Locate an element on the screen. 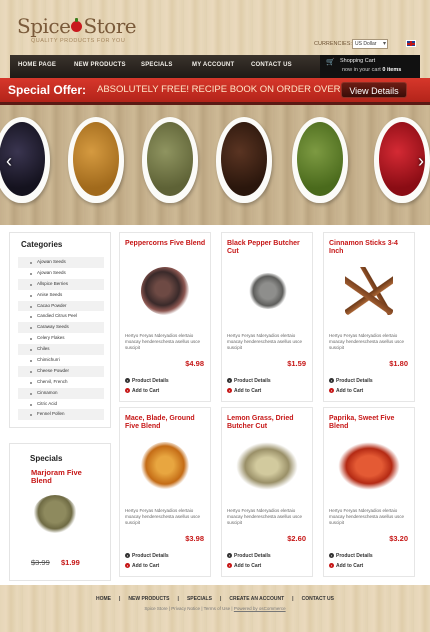 Image resolution: width=430 pixels, height=632 pixels. category-item: Chimichurri is located at coordinates (61, 360).